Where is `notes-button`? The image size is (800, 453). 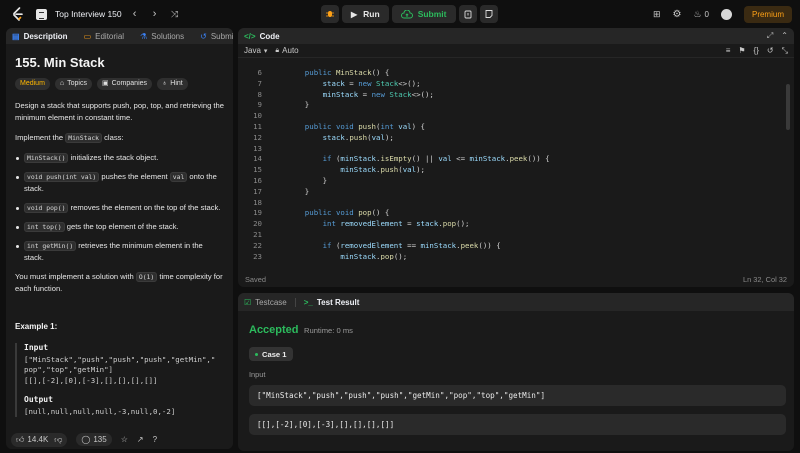
notes-button is located at coordinates (488, 14).